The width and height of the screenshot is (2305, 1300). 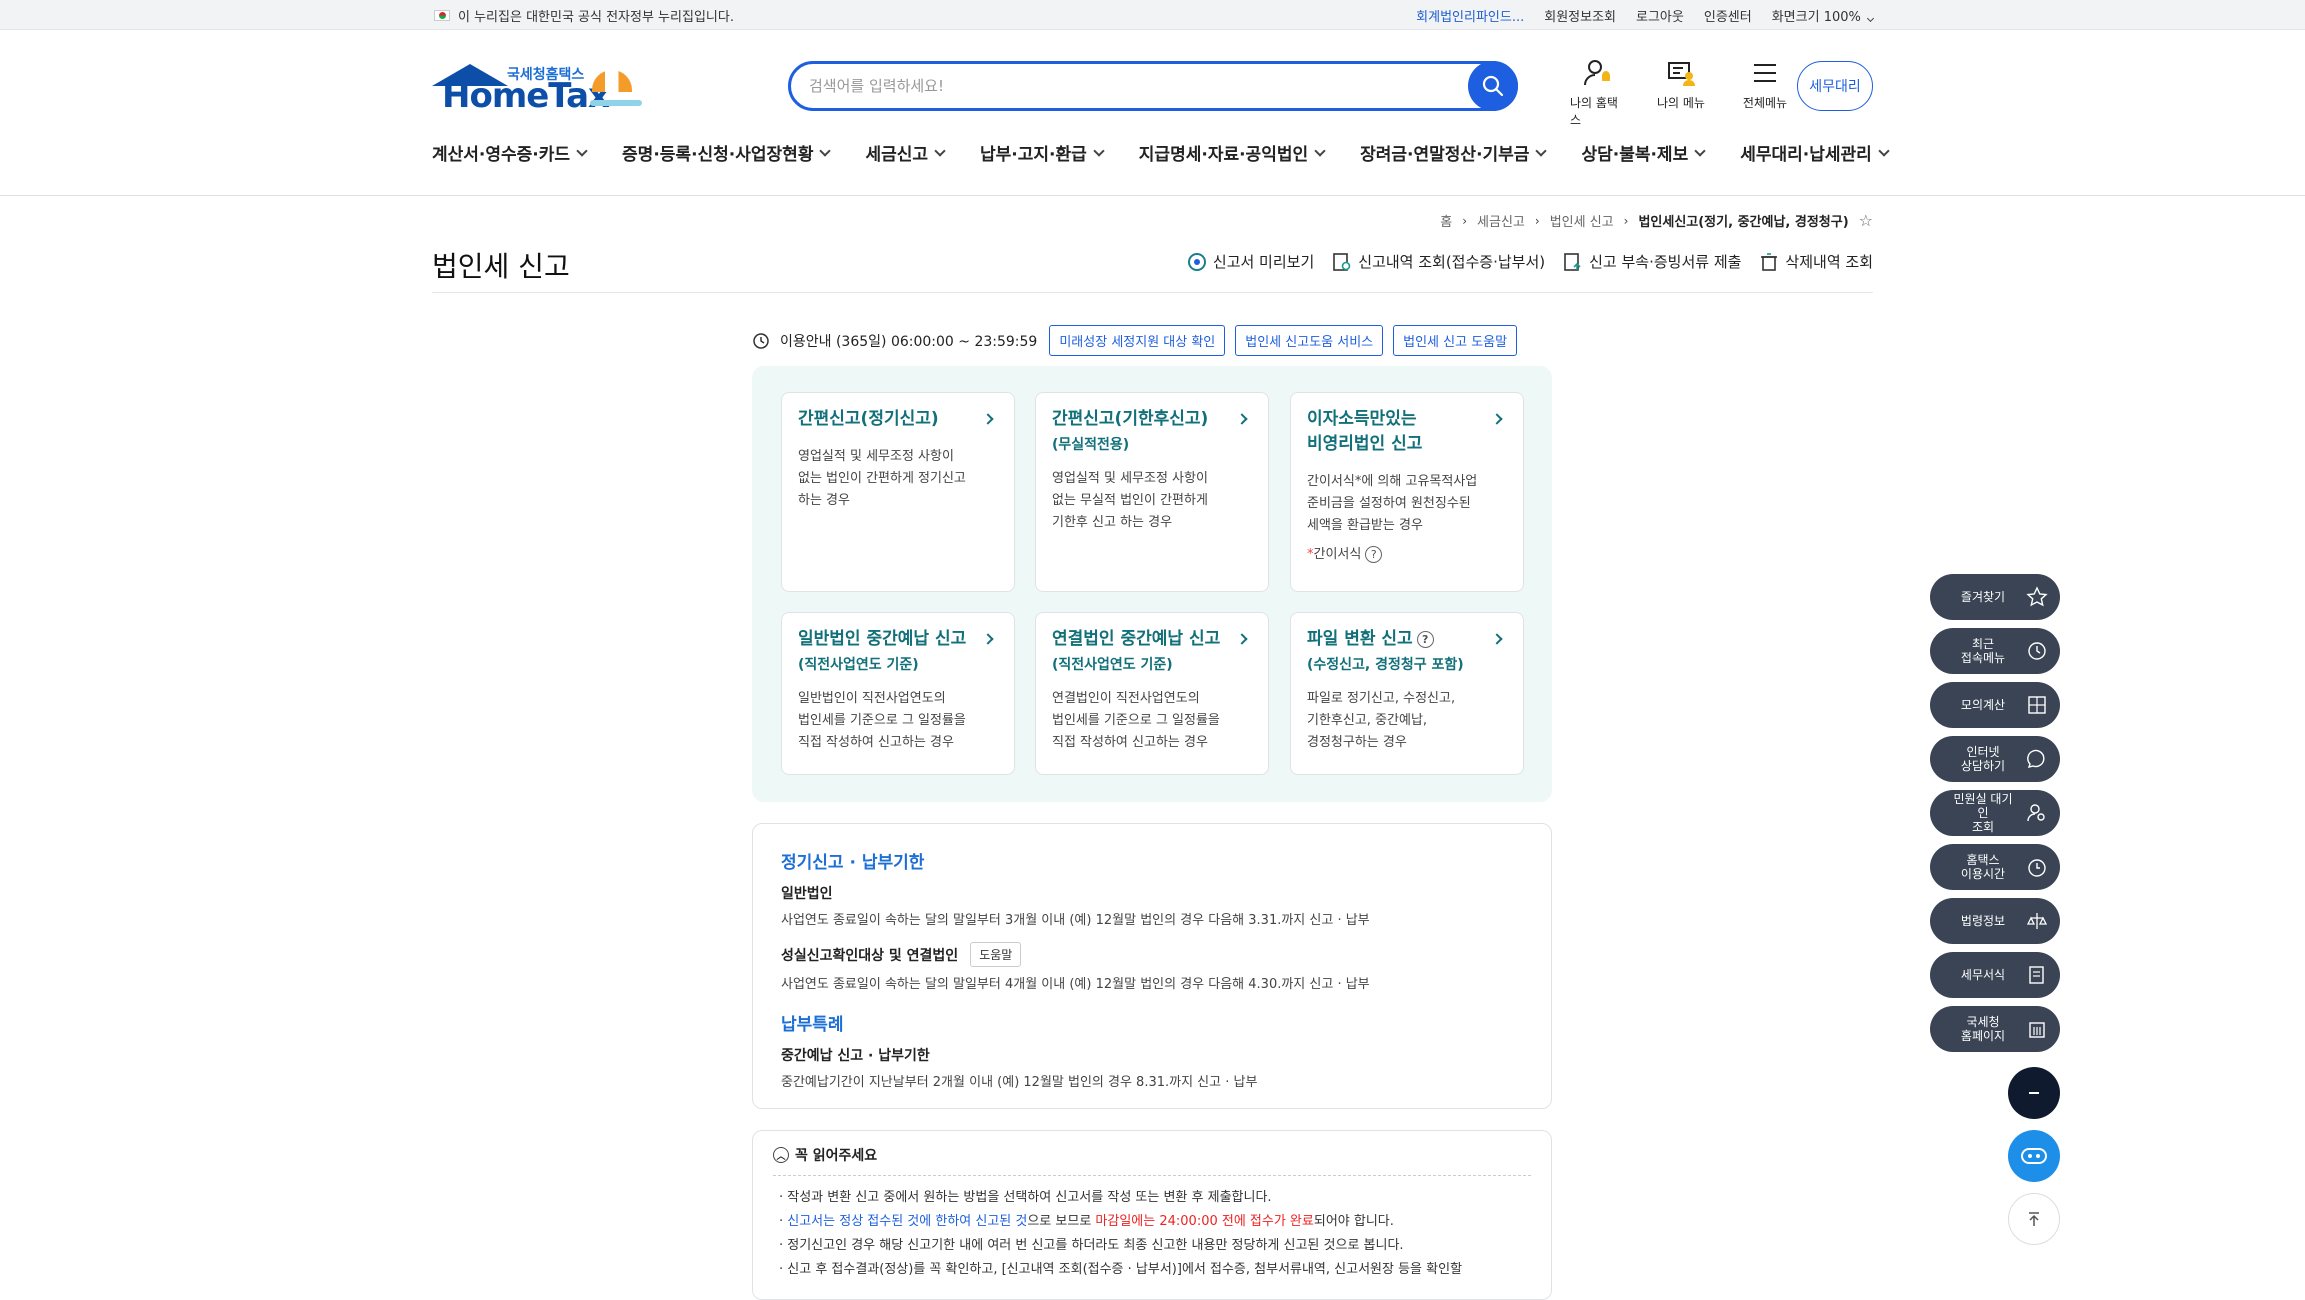 I want to click on member-info-link: 회원정보조회, so click(x=1580, y=15).